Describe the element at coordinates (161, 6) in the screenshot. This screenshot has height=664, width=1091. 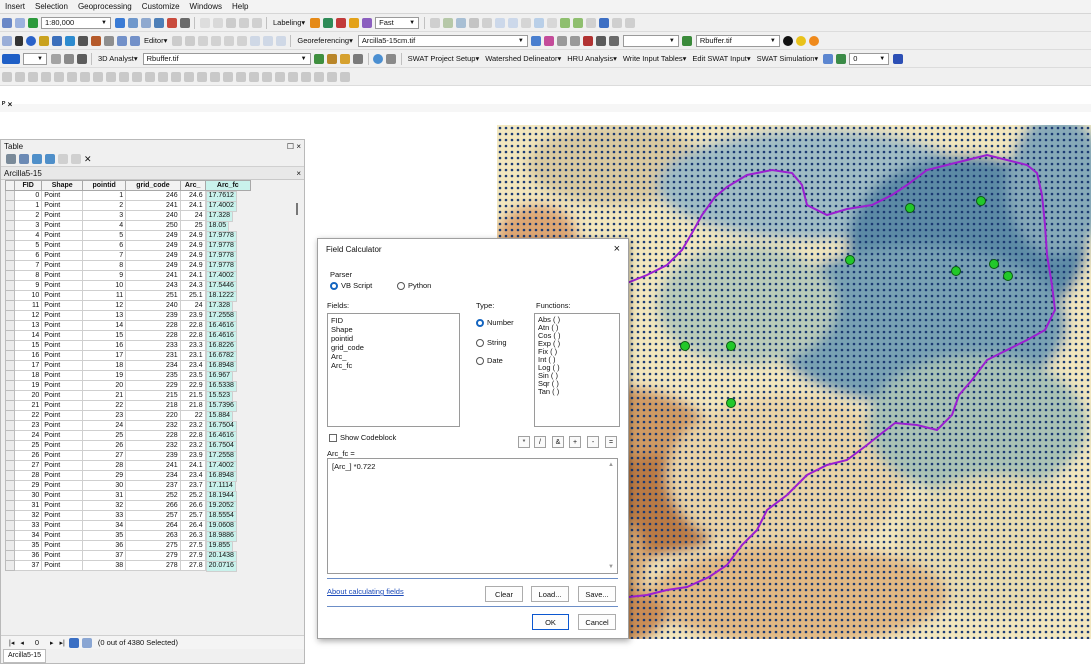
I see `menu-item: Customize` at that location.